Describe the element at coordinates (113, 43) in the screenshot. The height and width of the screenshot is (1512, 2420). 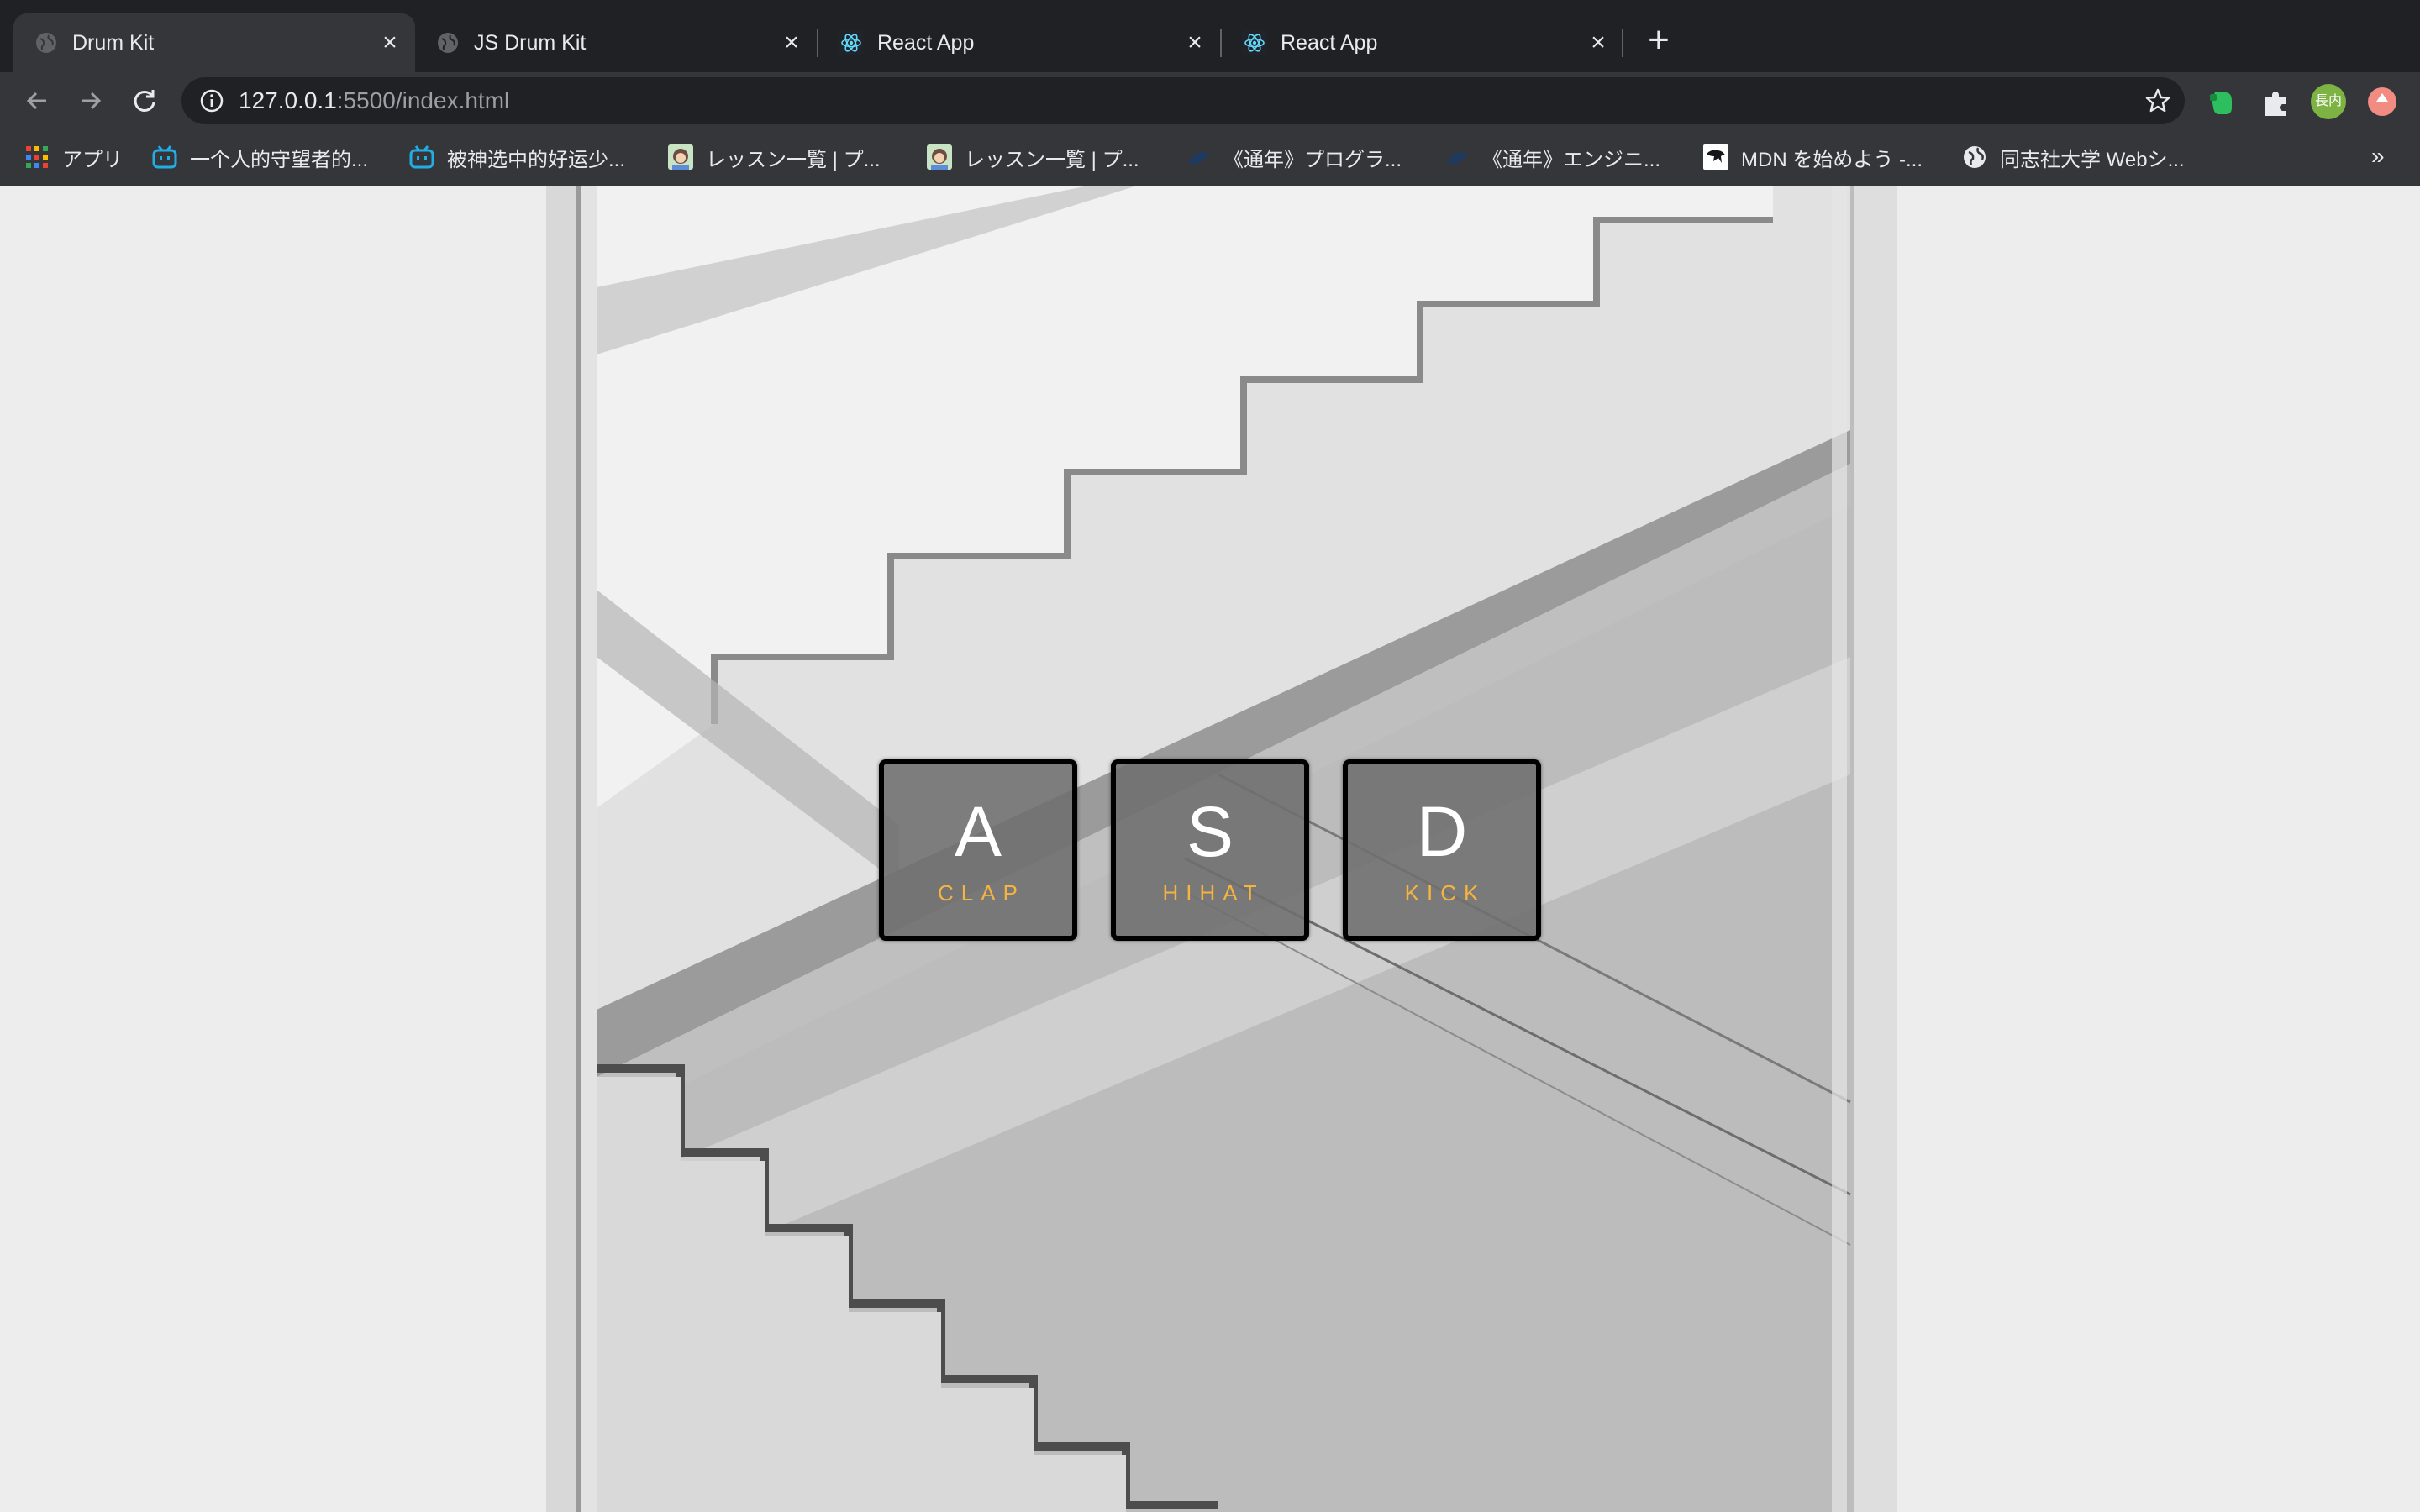
I see `tab-title: Drum Kit` at that location.